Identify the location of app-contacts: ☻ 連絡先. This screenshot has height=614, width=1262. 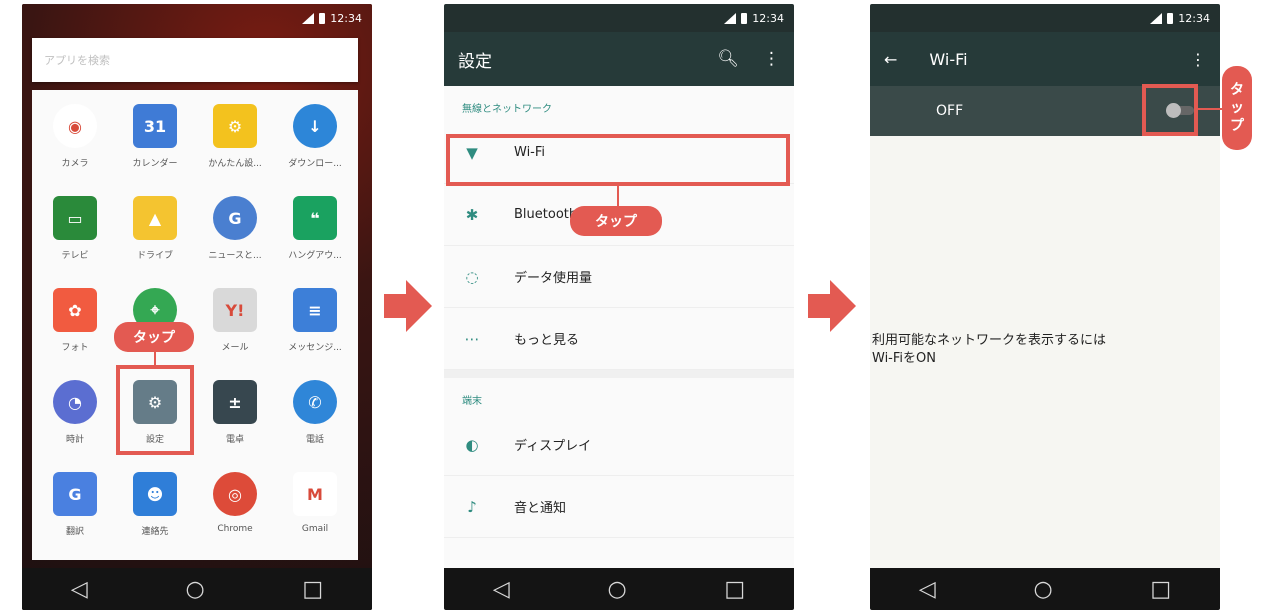
(155, 504).